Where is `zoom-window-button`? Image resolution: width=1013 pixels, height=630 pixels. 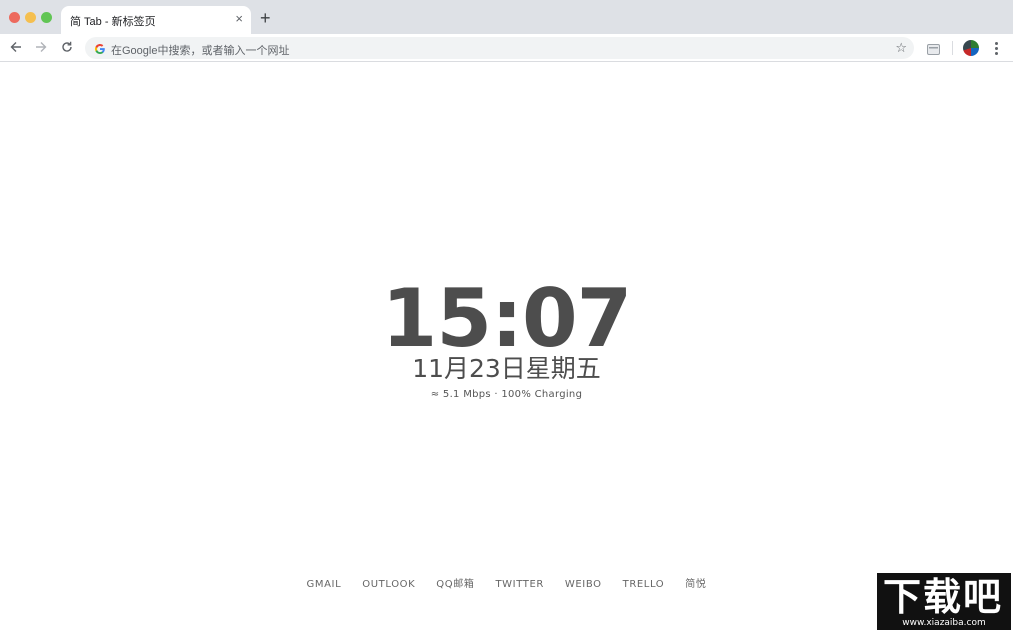 zoom-window-button is located at coordinates (46, 17).